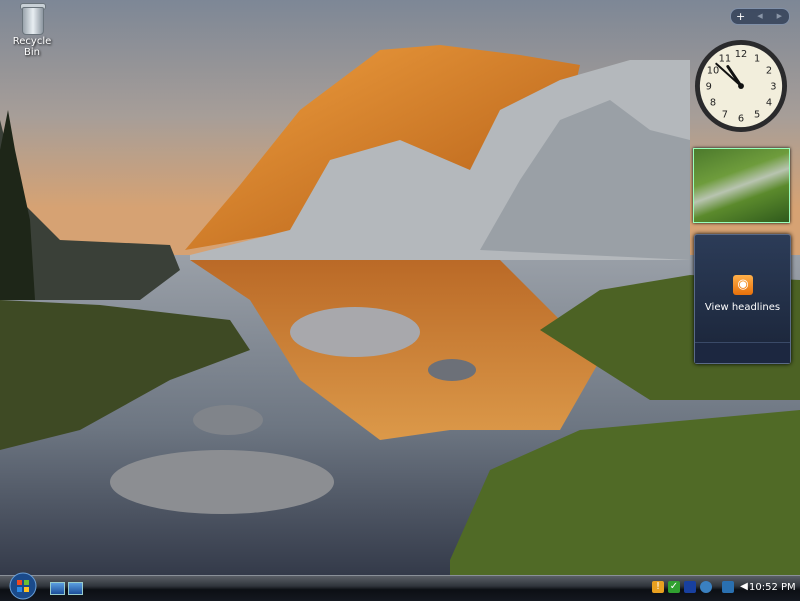 The width and height of the screenshot is (800, 601). I want to click on add-gadget-button: +, so click(740, 16).